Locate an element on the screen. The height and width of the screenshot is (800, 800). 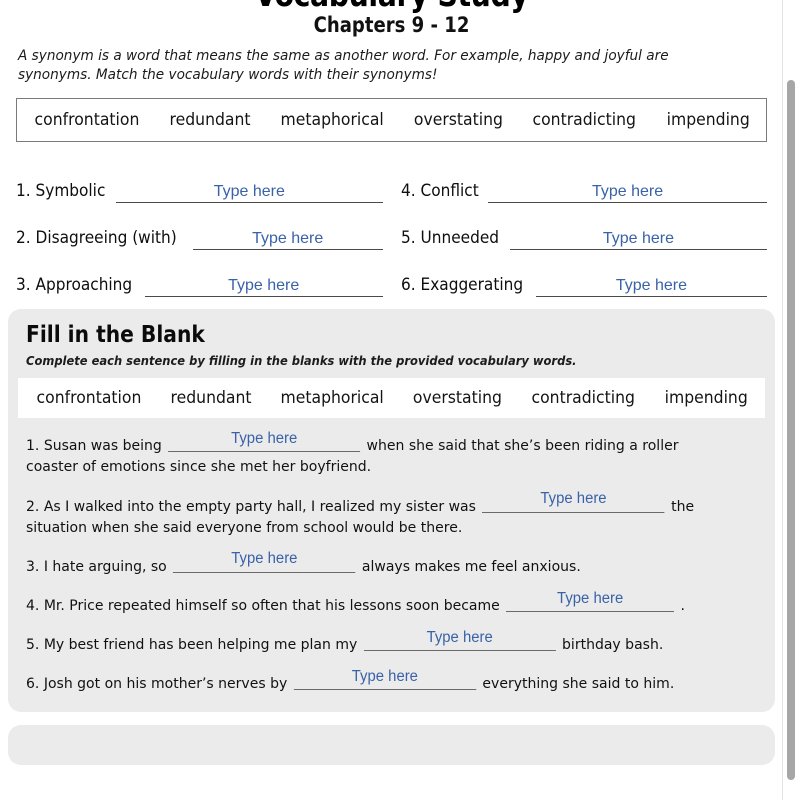
matching-item-3: 3. Approaching Type here is located at coordinates (199, 273).